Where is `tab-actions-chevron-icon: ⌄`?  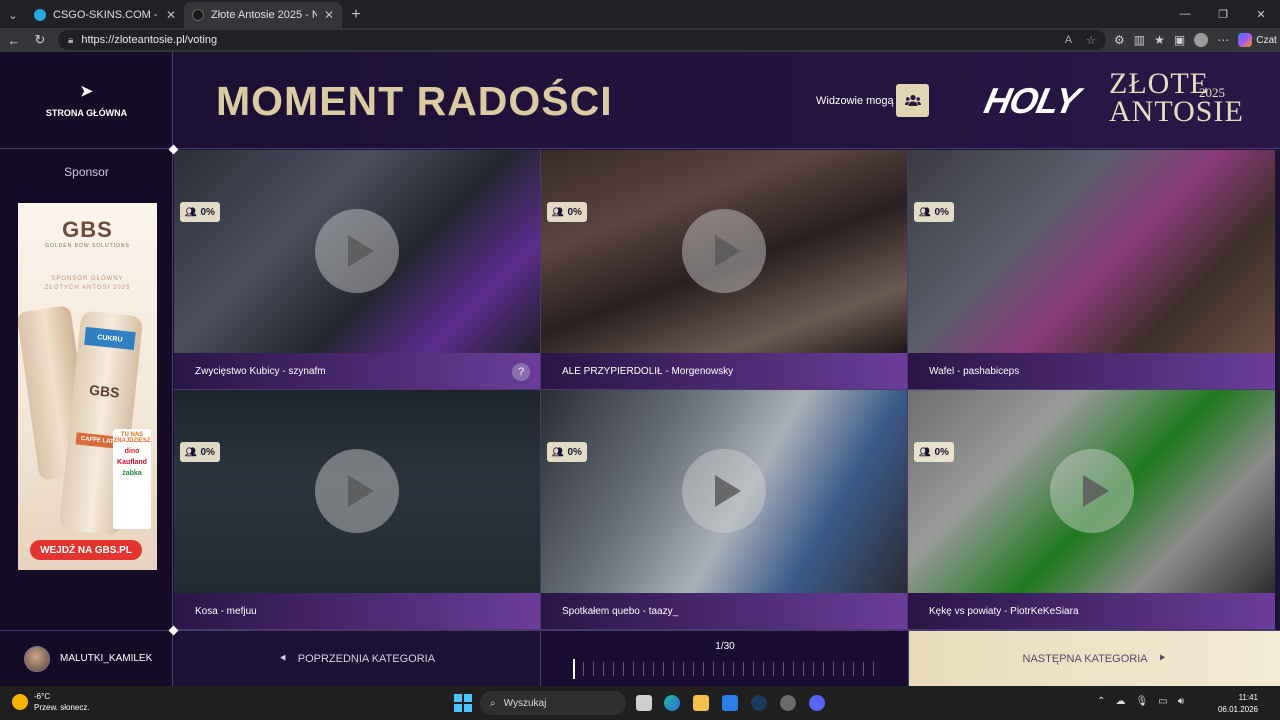 tab-actions-chevron-icon: ⌄ is located at coordinates (13, 15).